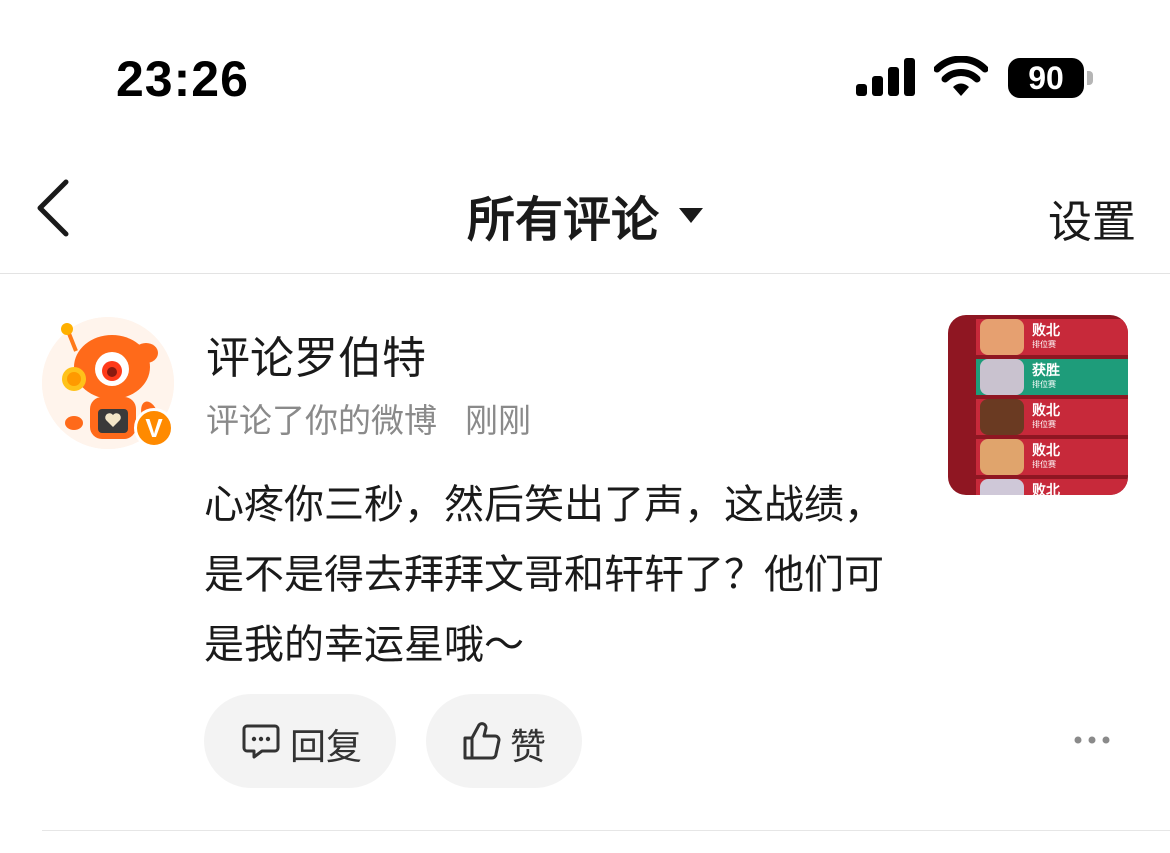 The image size is (1170, 853). Describe the element at coordinates (1092, 740) in the screenshot. I see `more-options-icon` at that location.